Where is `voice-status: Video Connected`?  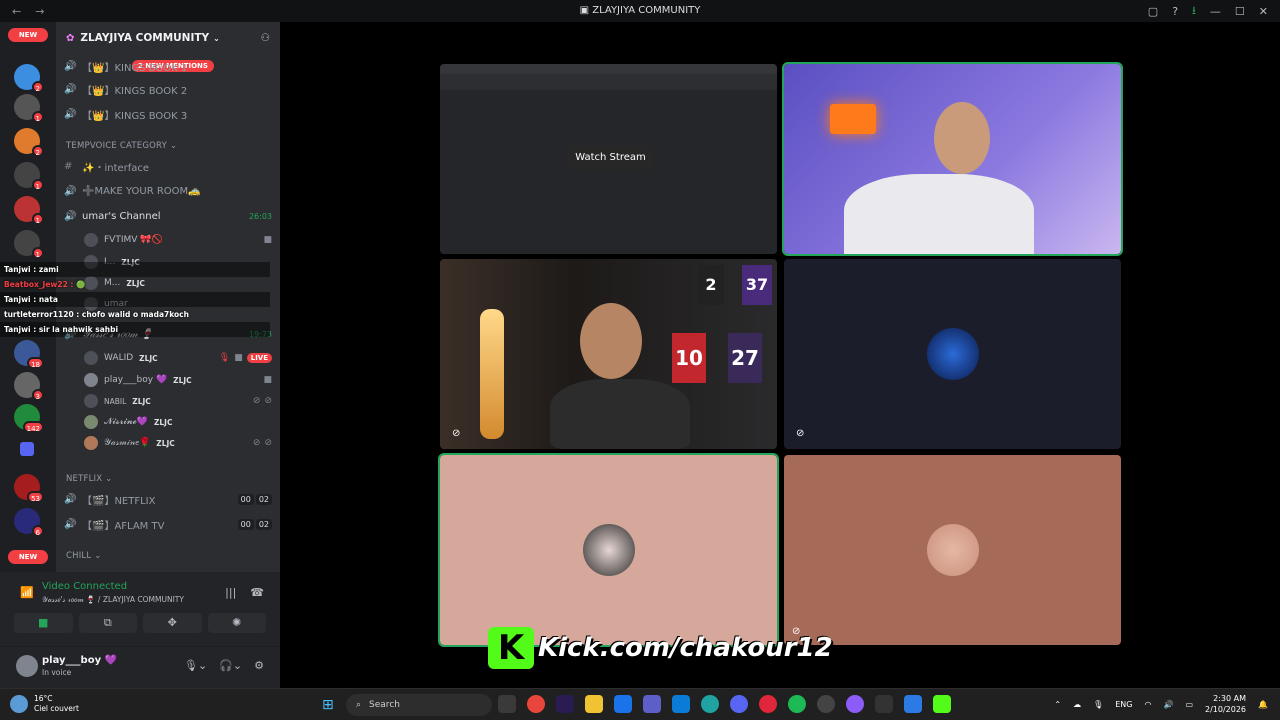
voice-status: Video Connected is located at coordinates (84, 586).